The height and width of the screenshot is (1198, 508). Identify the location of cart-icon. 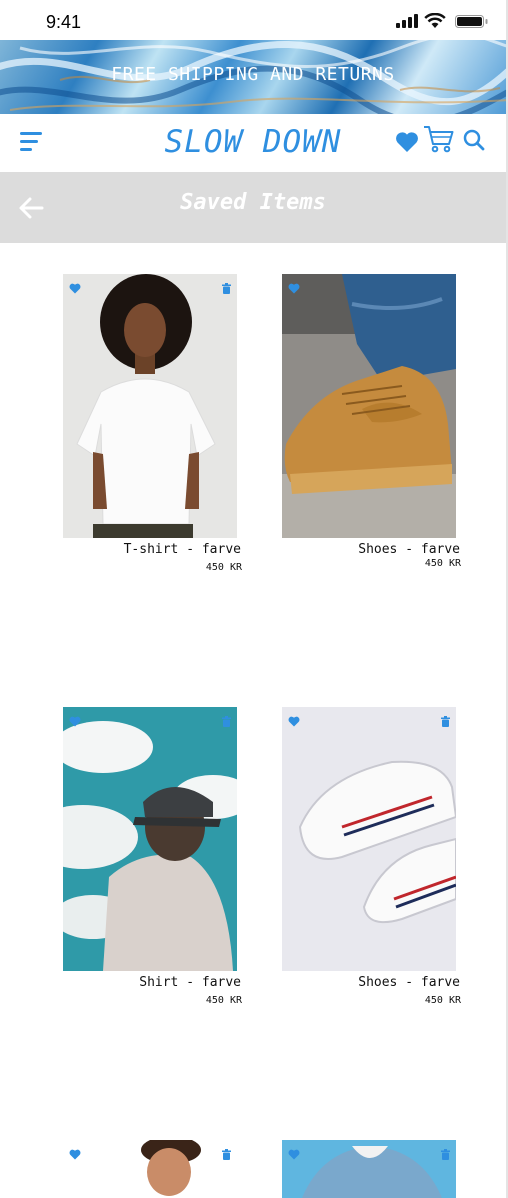
(439, 139).